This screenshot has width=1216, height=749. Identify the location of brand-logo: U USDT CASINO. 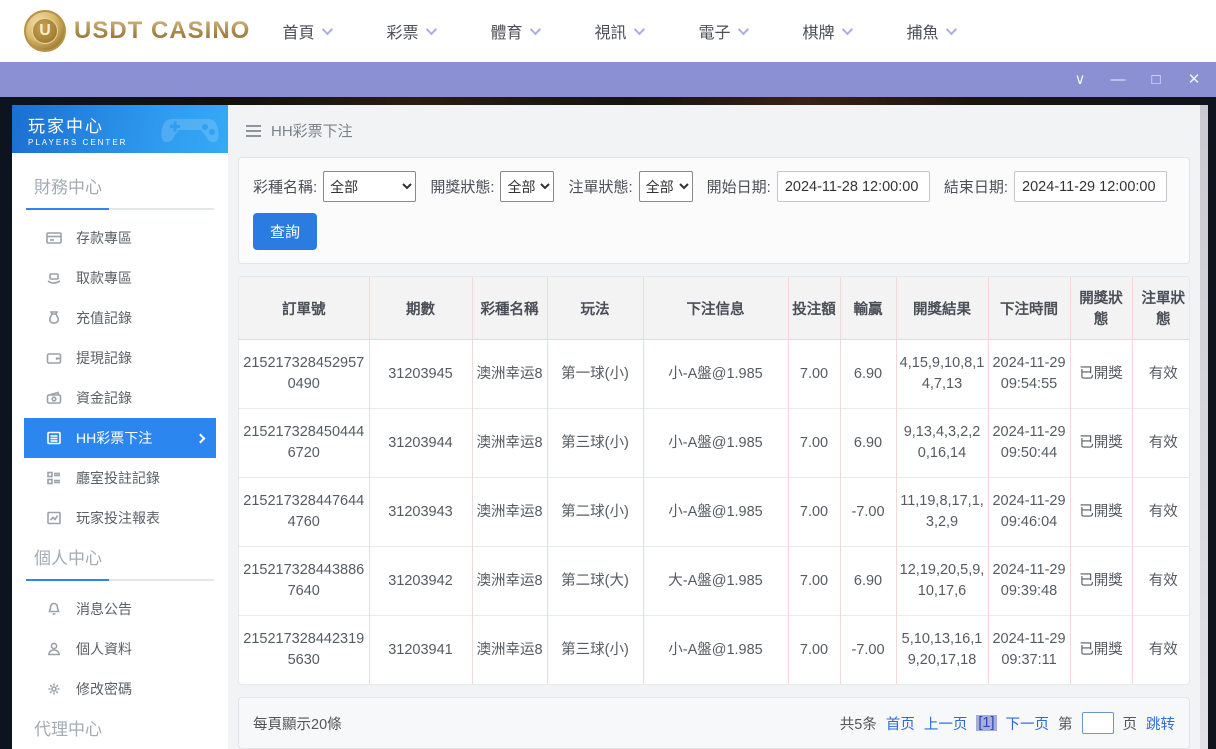
(139, 31).